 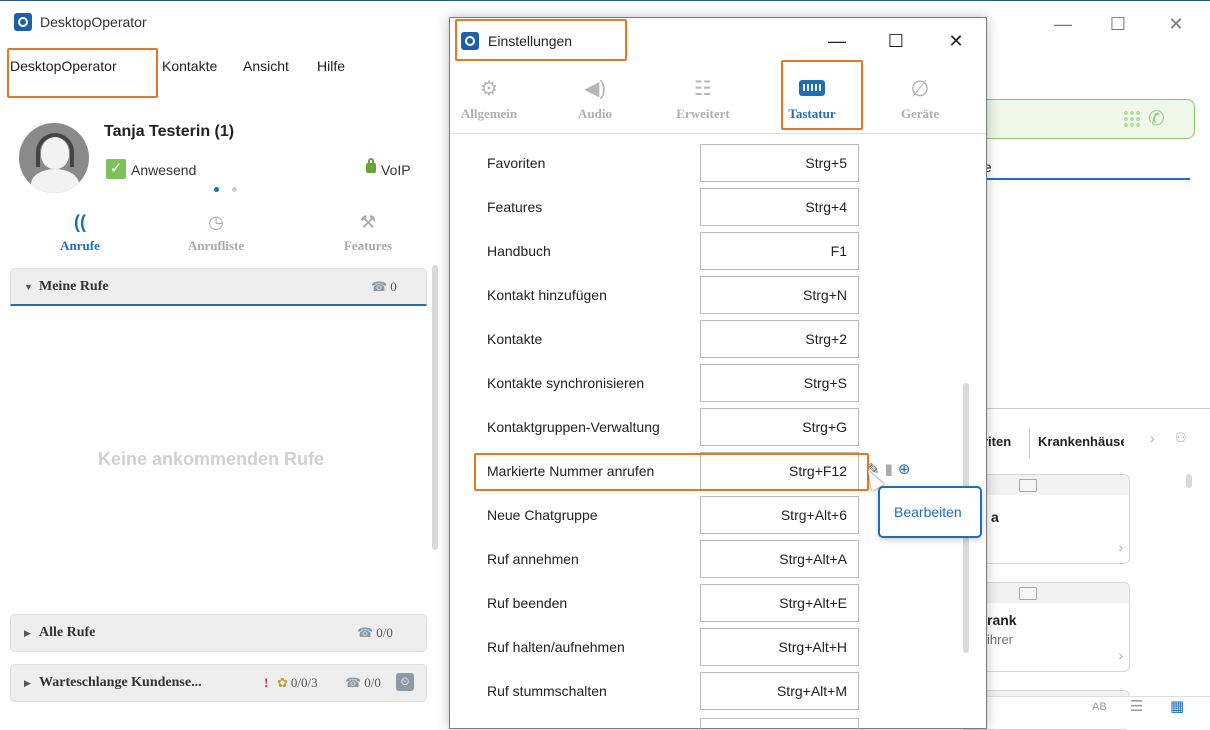 I want to click on shortcut-name: Ruf halten/aufnehmen, so click(x=556, y=647).